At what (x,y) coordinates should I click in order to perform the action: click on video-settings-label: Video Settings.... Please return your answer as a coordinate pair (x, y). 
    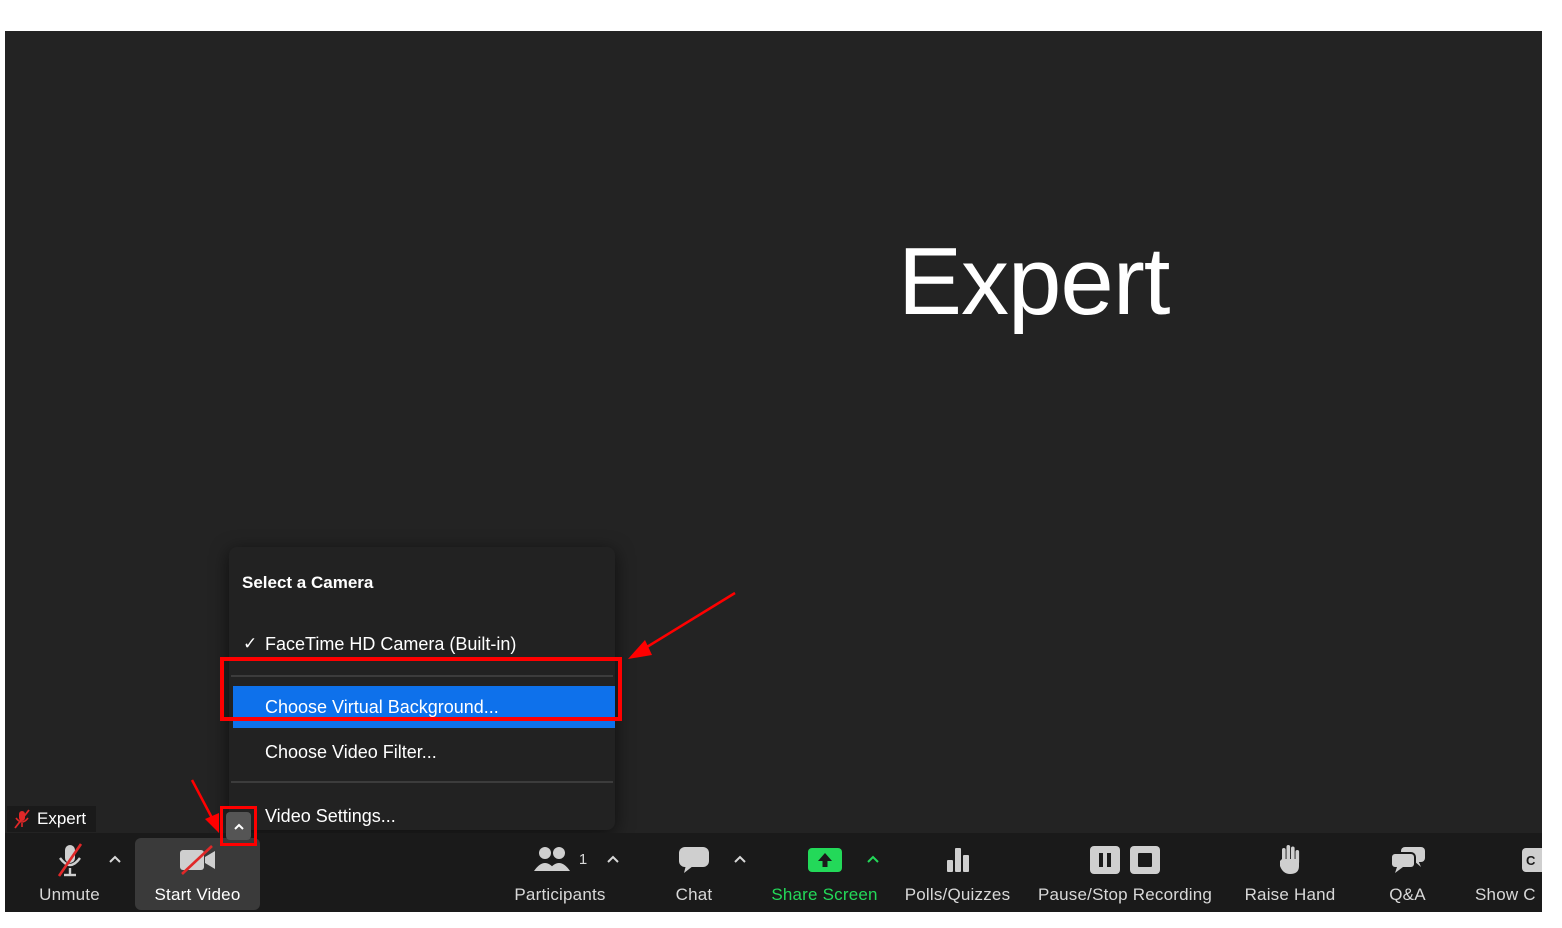
    Looking at the image, I should click on (330, 815).